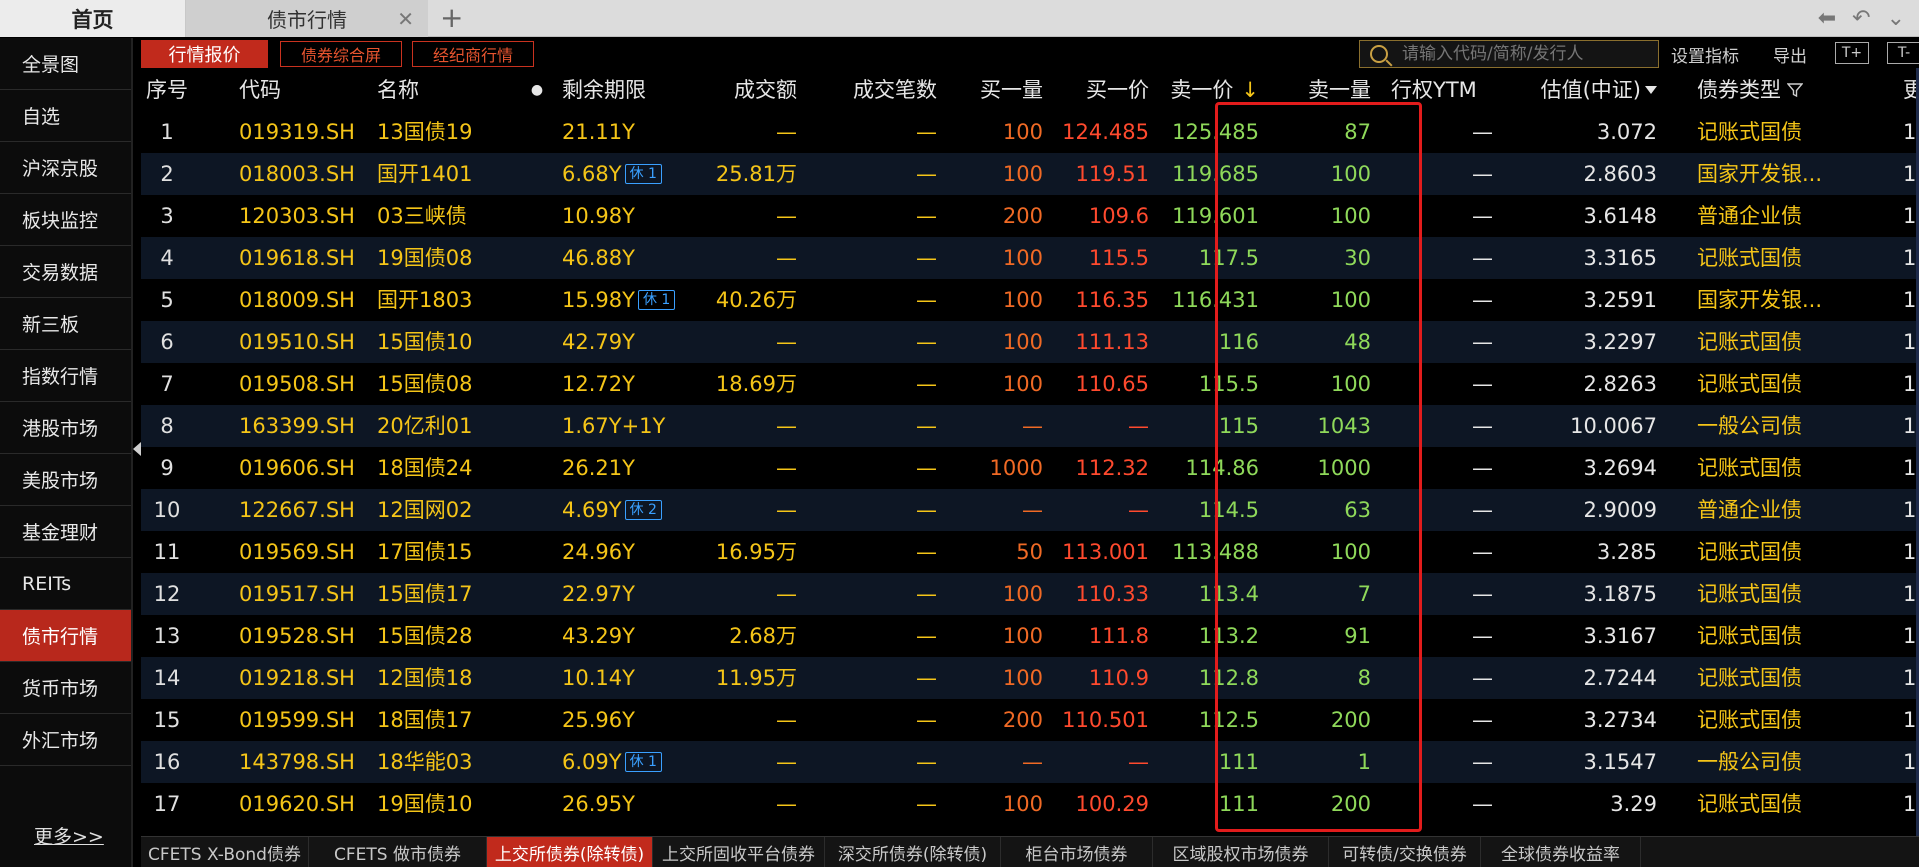 The height and width of the screenshot is (867, 1919). What do you see at coordinates (65, 64) in the screenshot?
I see `sidebar-item: 全景图` at bounding box center [65, 64].